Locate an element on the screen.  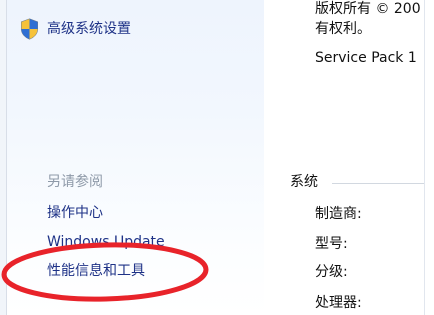
windows-update-link: Windows Update is located at coordinates (106, 242).